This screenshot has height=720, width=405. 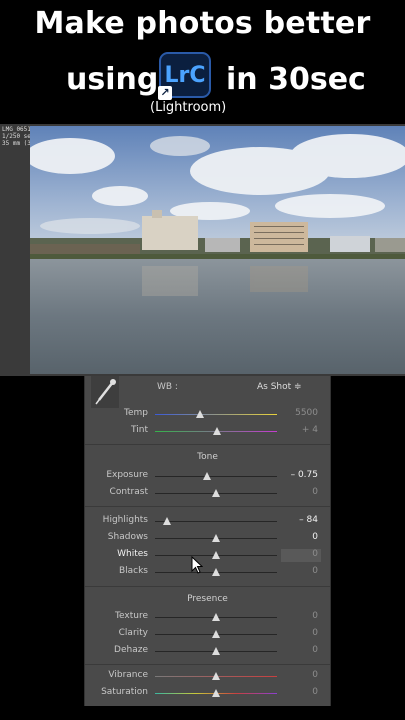 What do you see at coordinates (315, 650) in the screenshot?
I see `dehaze-value: 0` at bounding box center [315, 650].